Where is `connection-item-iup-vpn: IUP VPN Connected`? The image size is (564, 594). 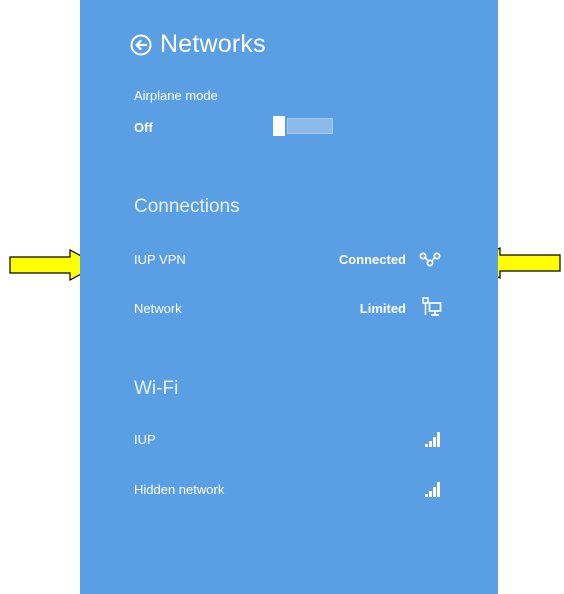
connection-item-iup-vpn: IUP VPN Connected is located at coordinates (296, 265).